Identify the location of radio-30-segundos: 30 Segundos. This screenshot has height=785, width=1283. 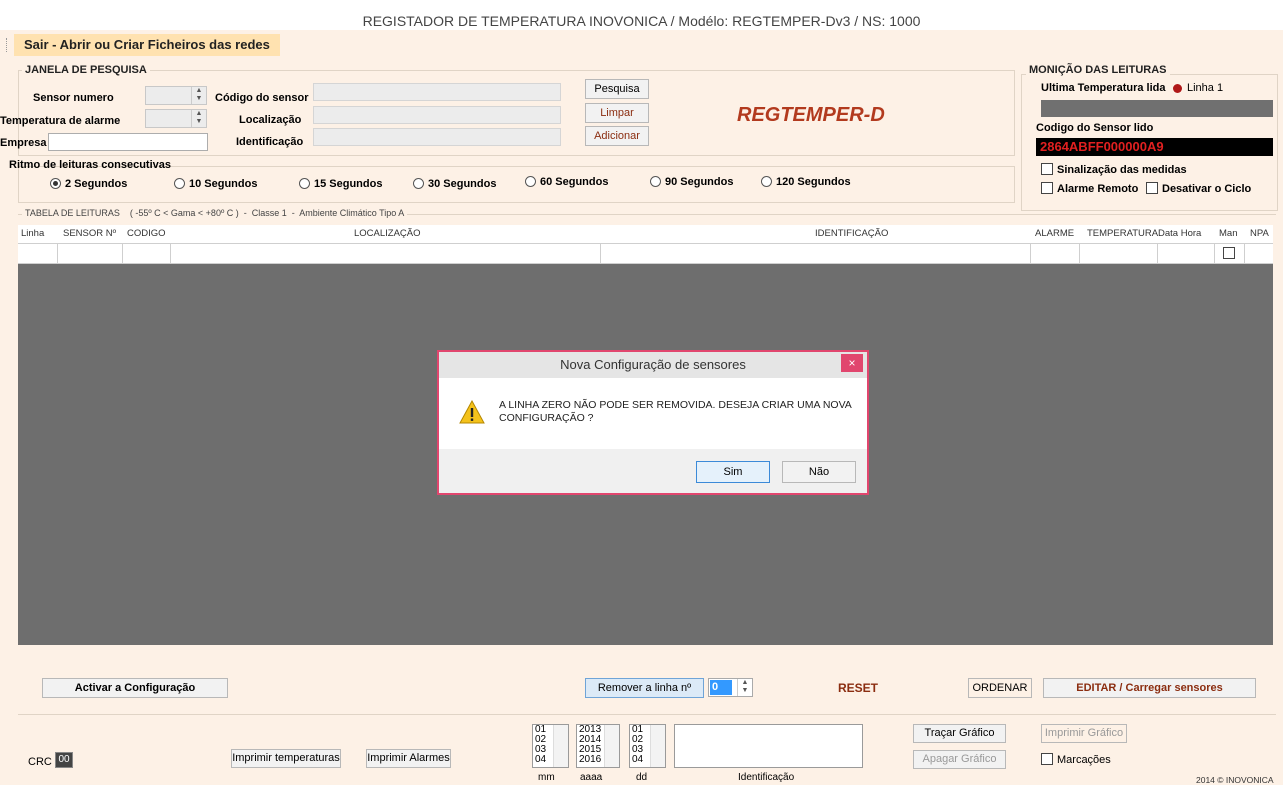
(454, 184).